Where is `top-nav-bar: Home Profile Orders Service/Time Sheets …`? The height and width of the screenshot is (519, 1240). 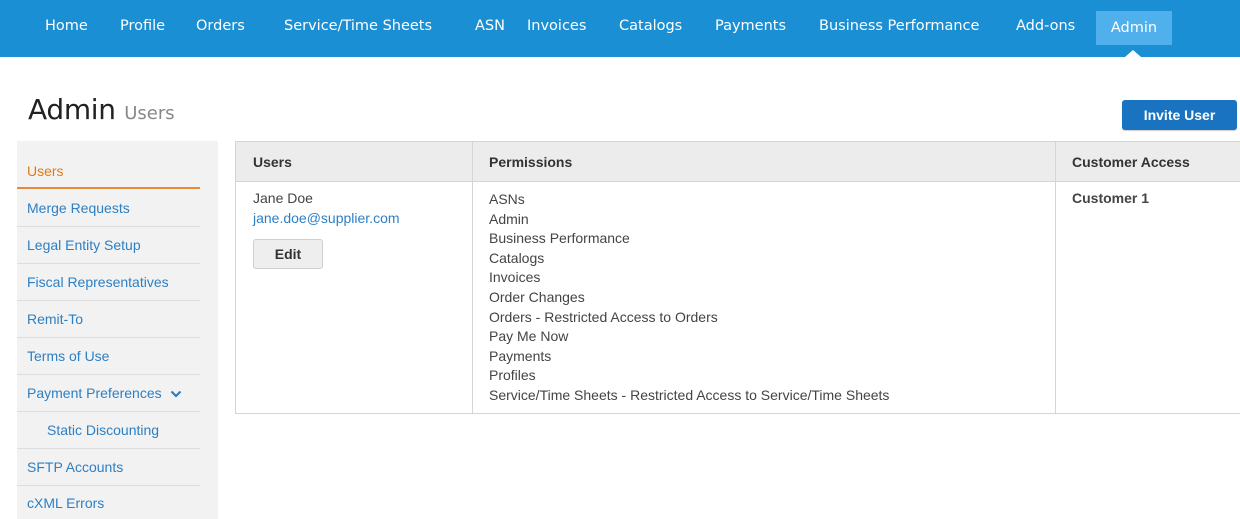
top-nav-bar: Home Profile Orders Service/Time Sheets … is located at coordinates (620, 28).